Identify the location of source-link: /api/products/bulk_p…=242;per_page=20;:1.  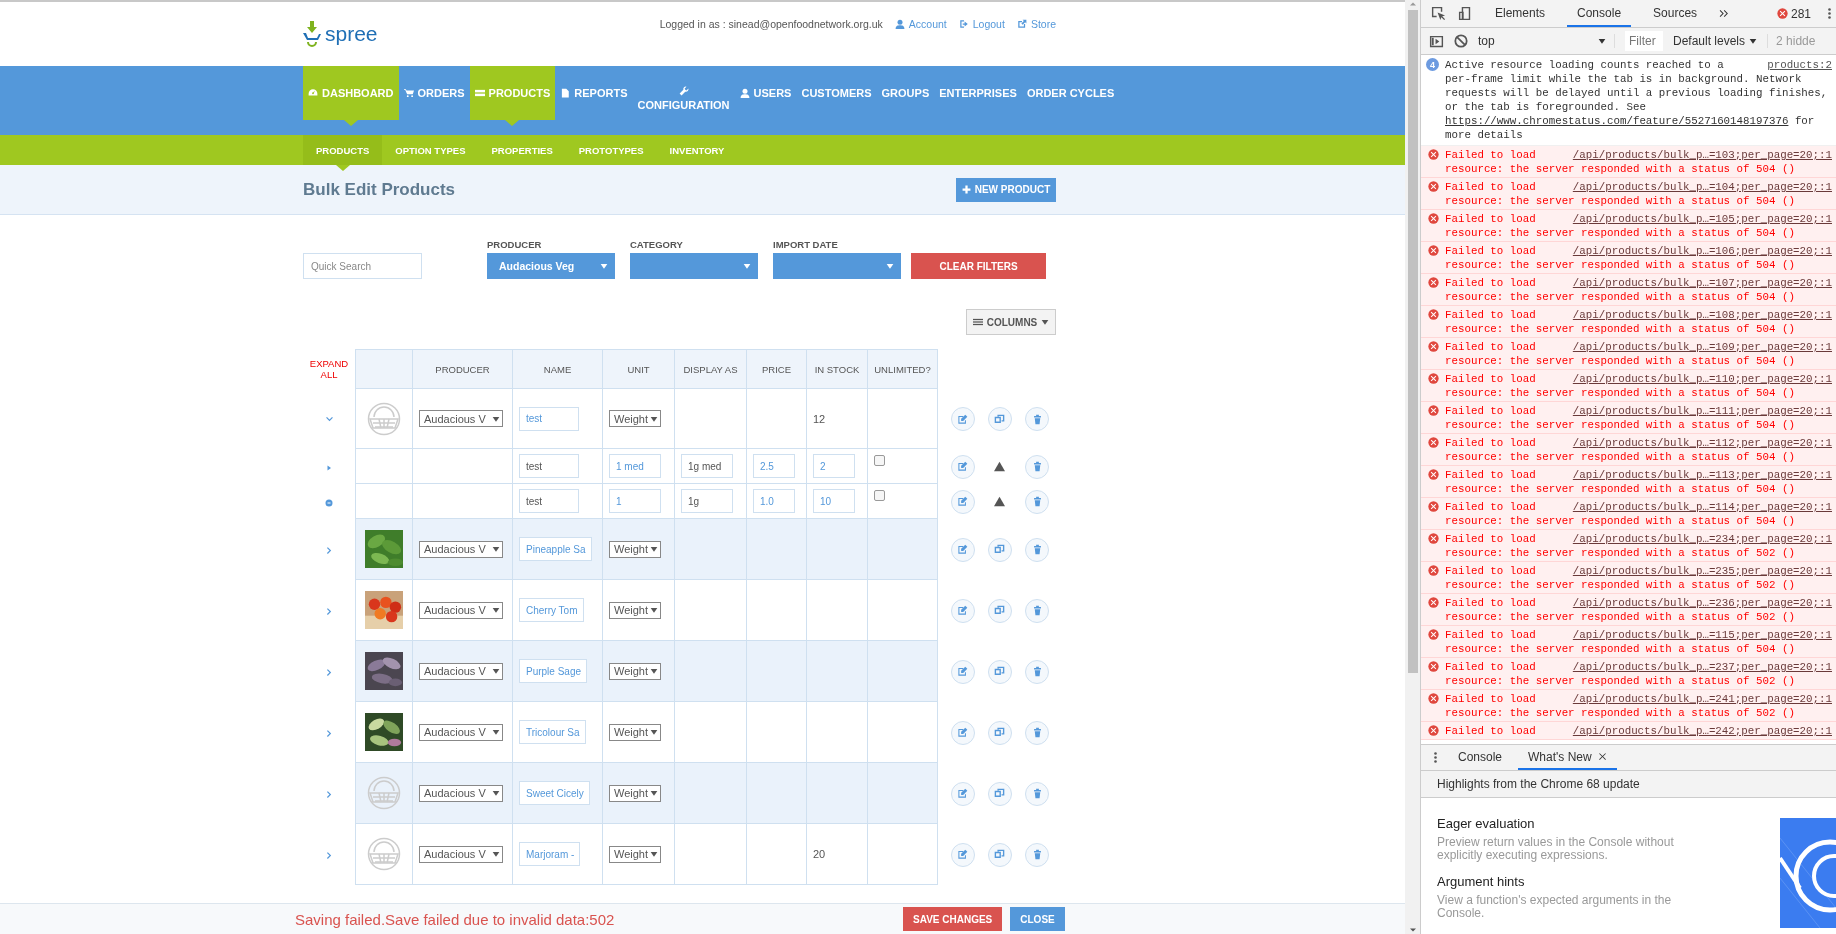
(1702, 731).